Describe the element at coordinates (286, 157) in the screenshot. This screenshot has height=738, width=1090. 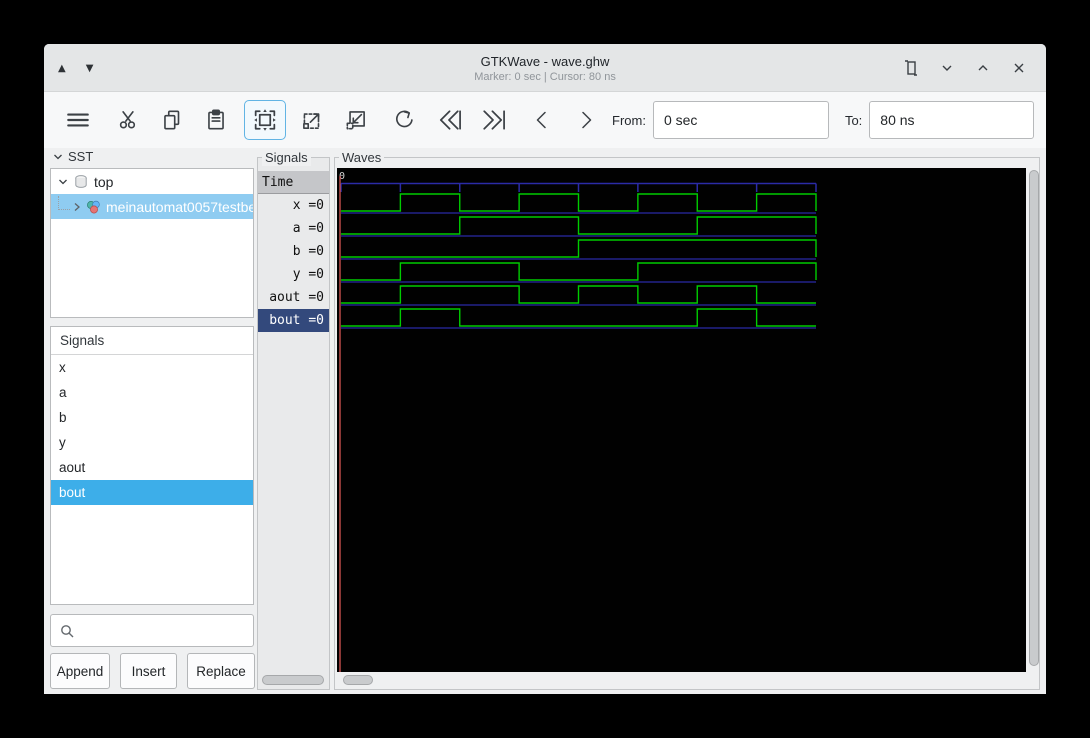
I see `signals-frame-label: Signals` at that location.